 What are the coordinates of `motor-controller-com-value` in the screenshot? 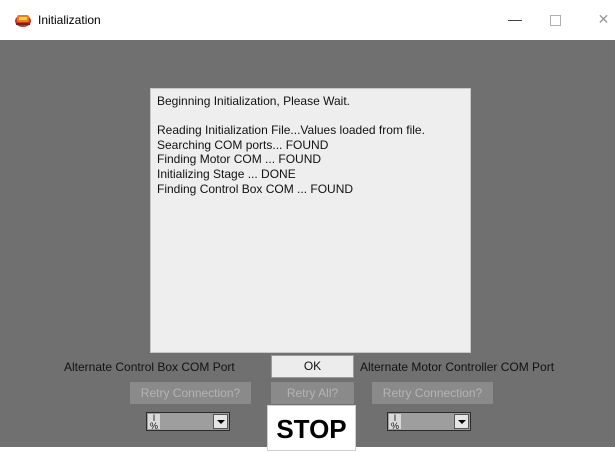 It's located at (427, 421).